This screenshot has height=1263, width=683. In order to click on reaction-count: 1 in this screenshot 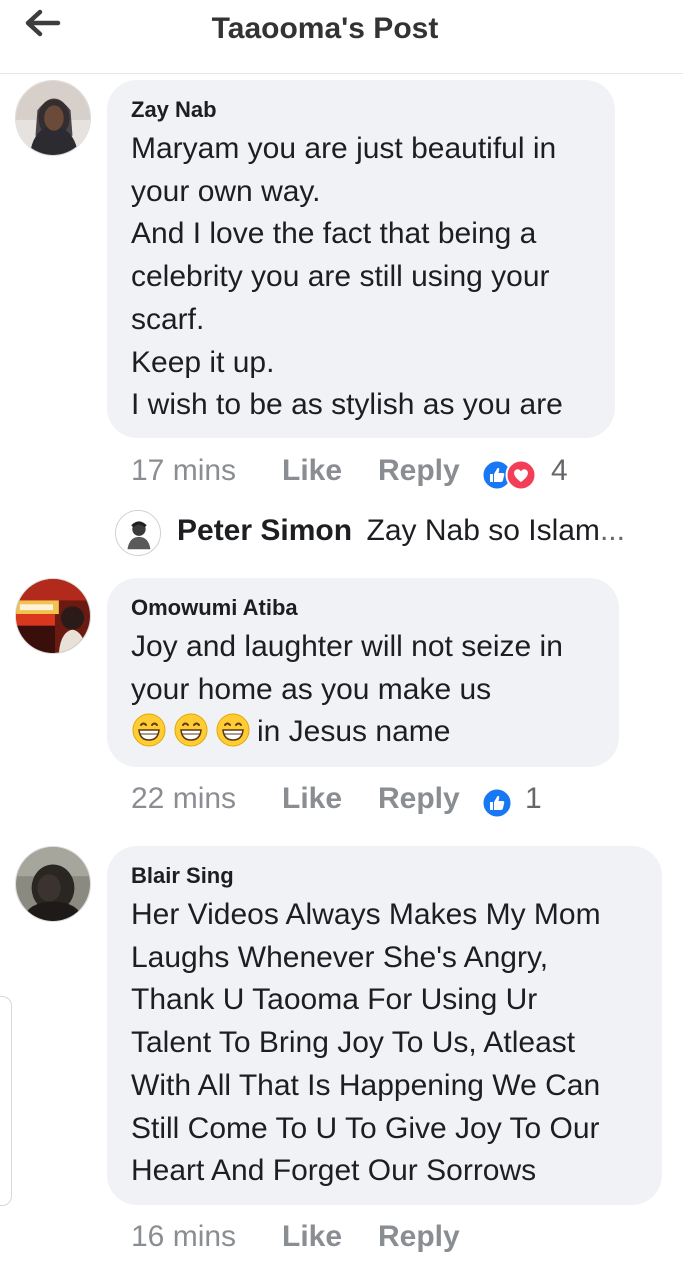, I will do `click(533, 798)`.